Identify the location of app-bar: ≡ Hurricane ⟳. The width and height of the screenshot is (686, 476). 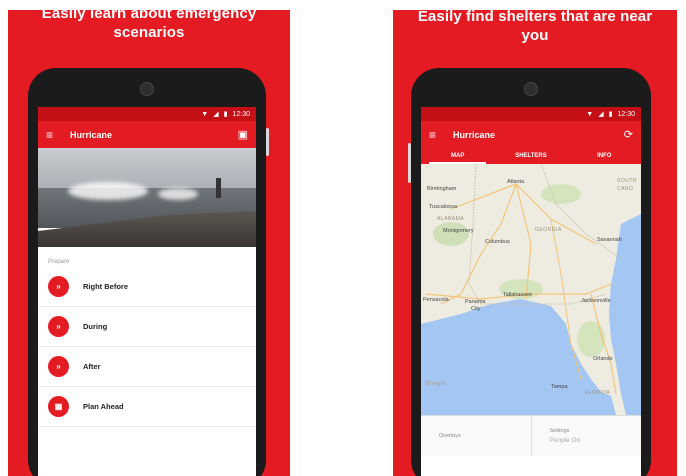
(531, 134).